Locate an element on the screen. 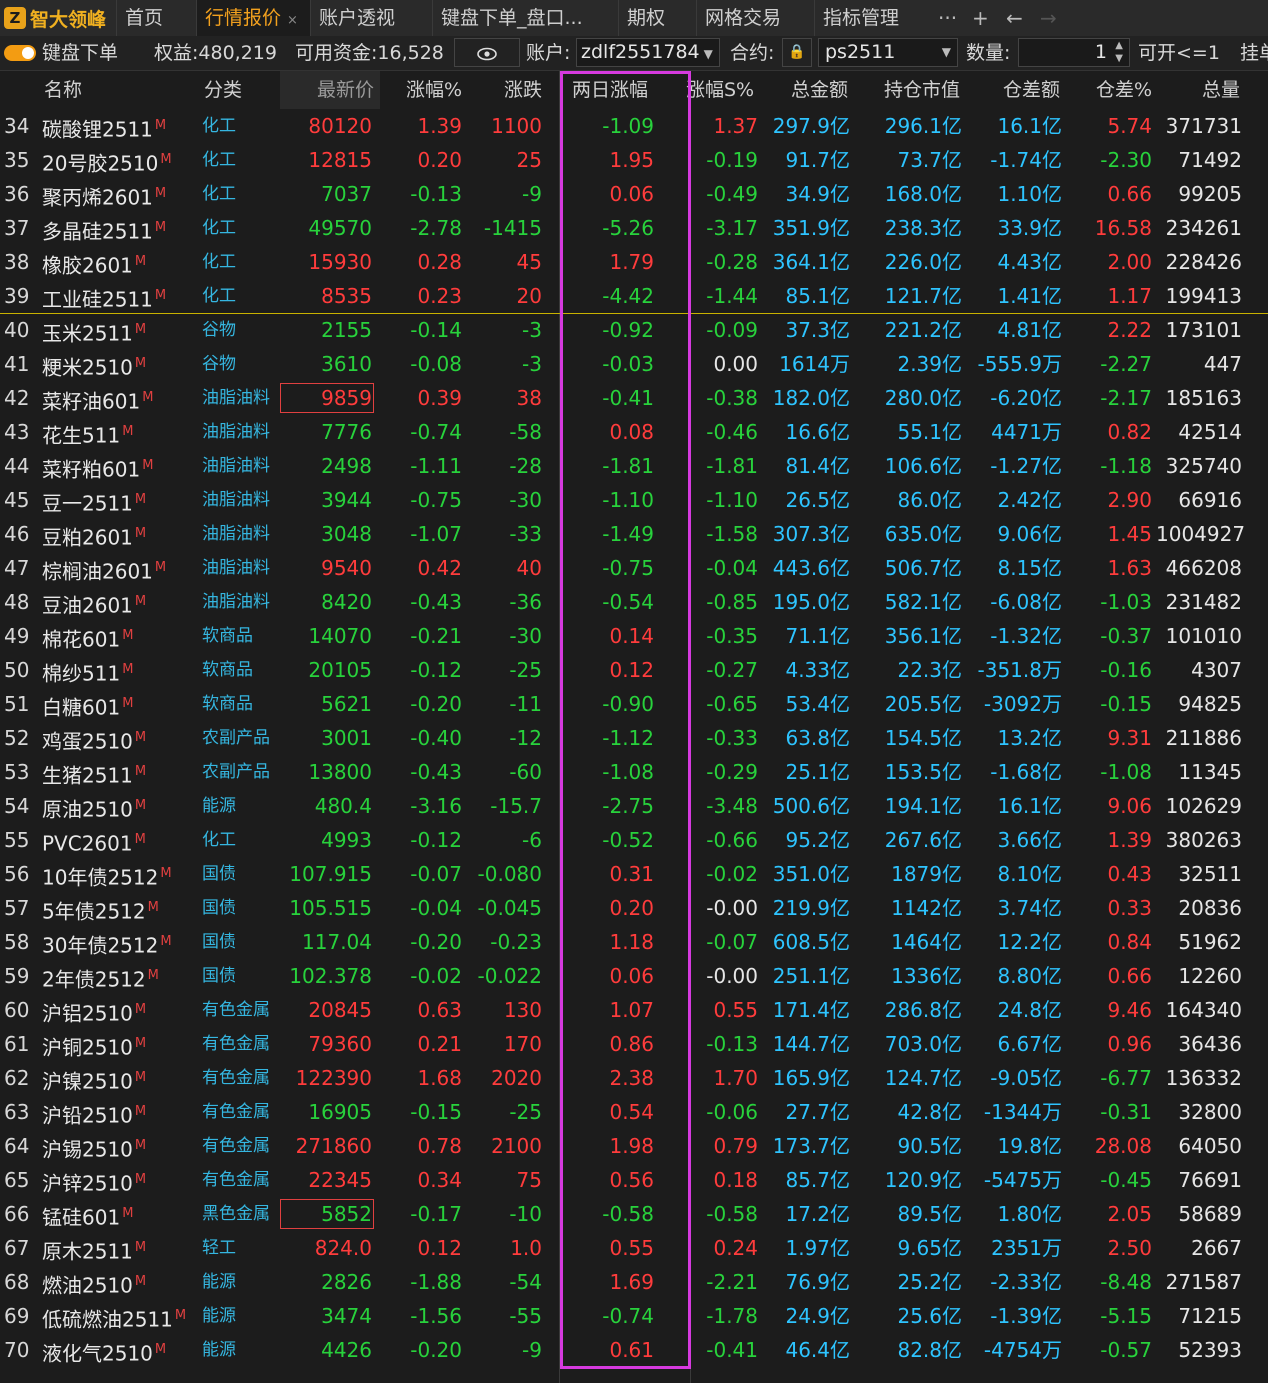 The image size is (1268, 1383). contract-name: 工业硅2511 M is located at coordinates (104, 298).